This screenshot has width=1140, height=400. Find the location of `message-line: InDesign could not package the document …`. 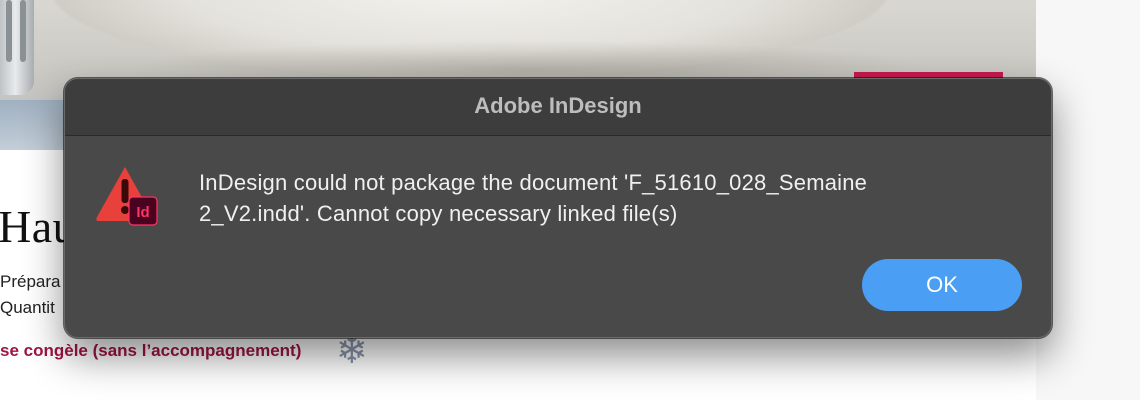

message-line: InDesign could not package the document … is located at coordinates (533, 182).